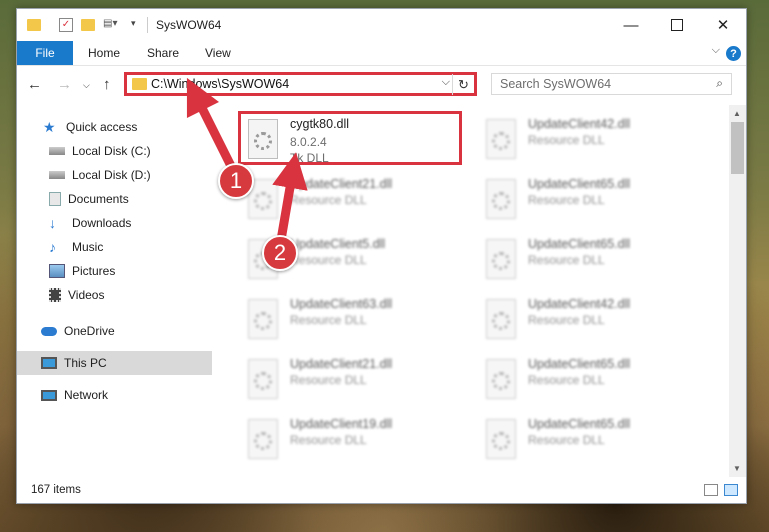 The width and height of the screenshot is (769, 532). What do you see at coordinates (247, 161) in the screenshot?
I see `annotation-arrows` at bounding box center [247, 161].